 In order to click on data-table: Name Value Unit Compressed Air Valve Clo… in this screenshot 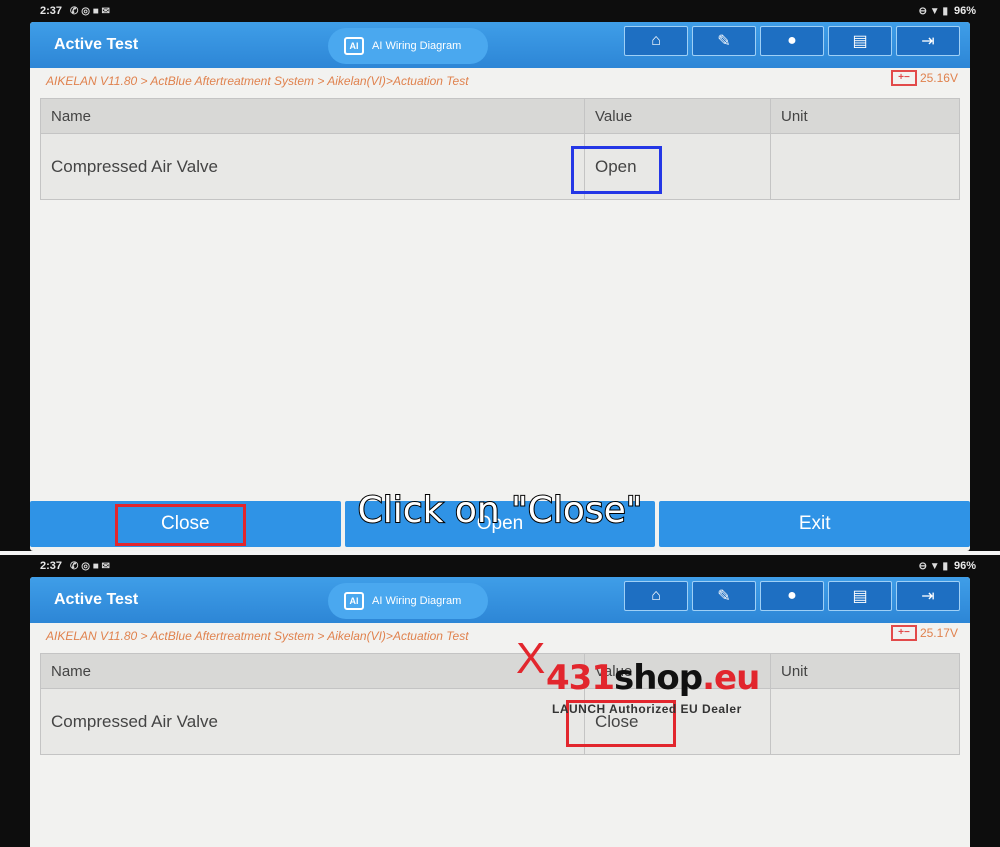, I will do `click(500, 704)`.